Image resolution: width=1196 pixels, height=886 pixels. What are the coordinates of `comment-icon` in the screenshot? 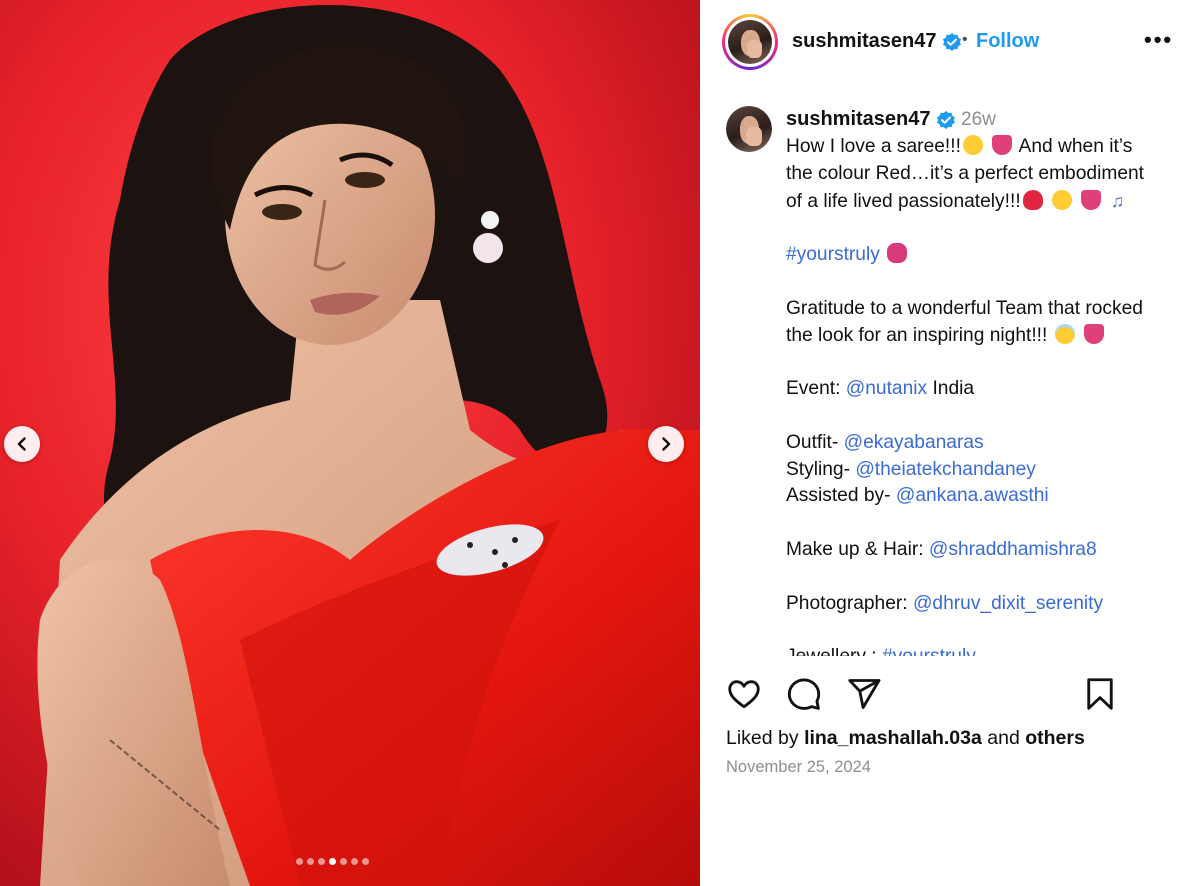 It's located at (804, 694).